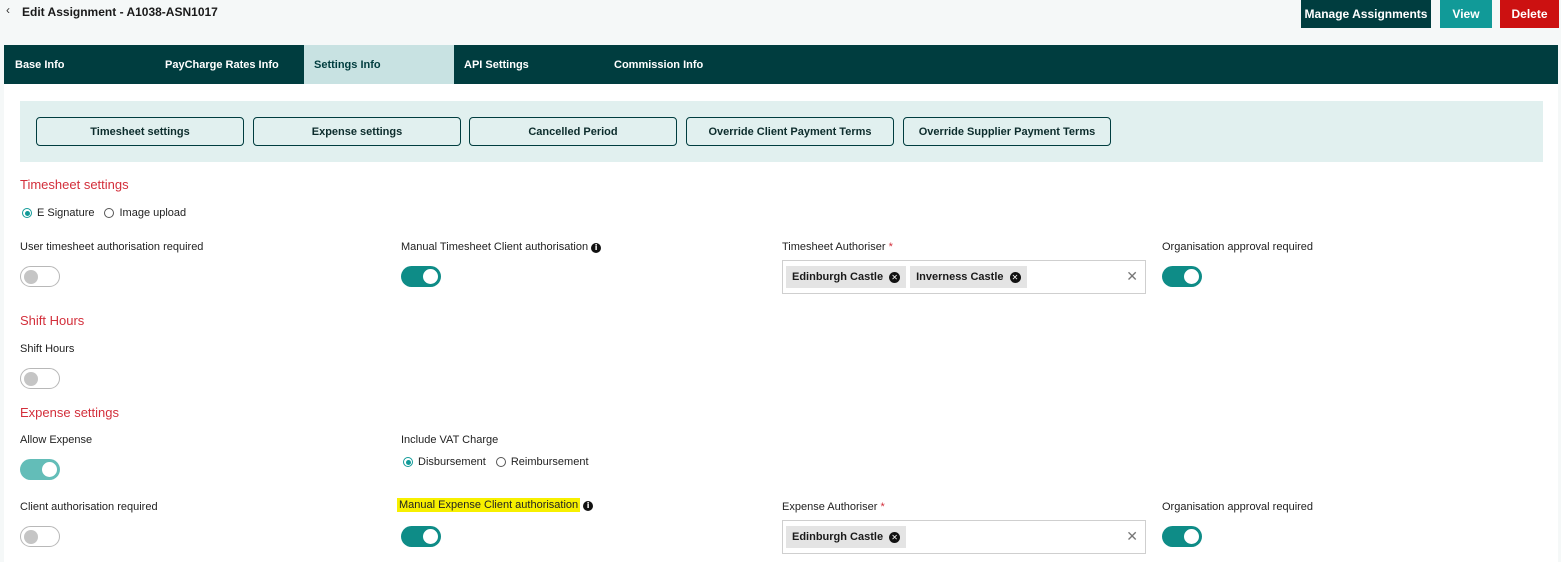  Describe the element at coordinates (153, 213) in the screenshot. I see `image-upload-label: Image upload` at that location.